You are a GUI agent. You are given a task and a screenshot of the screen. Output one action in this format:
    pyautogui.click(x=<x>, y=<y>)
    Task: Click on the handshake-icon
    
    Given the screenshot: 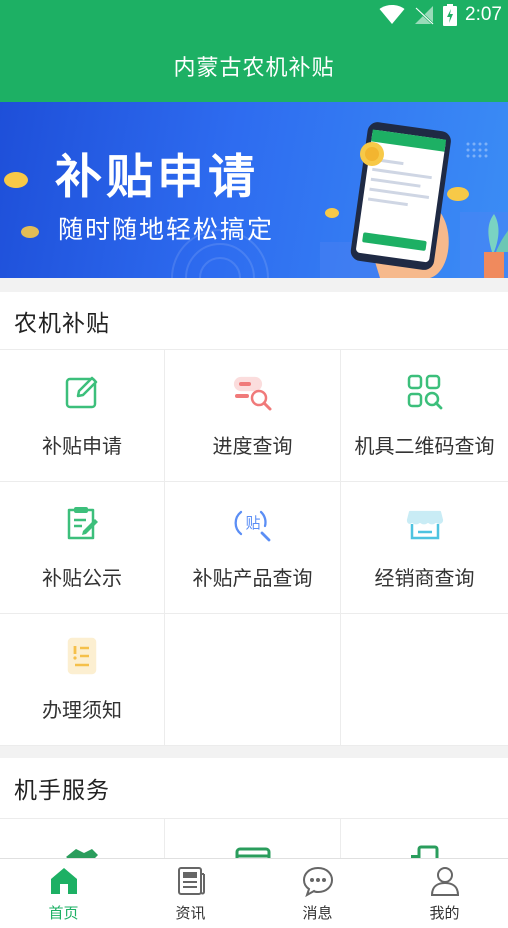 What is the action you would take?
    pyautogui.click(x=82, y=853)
    